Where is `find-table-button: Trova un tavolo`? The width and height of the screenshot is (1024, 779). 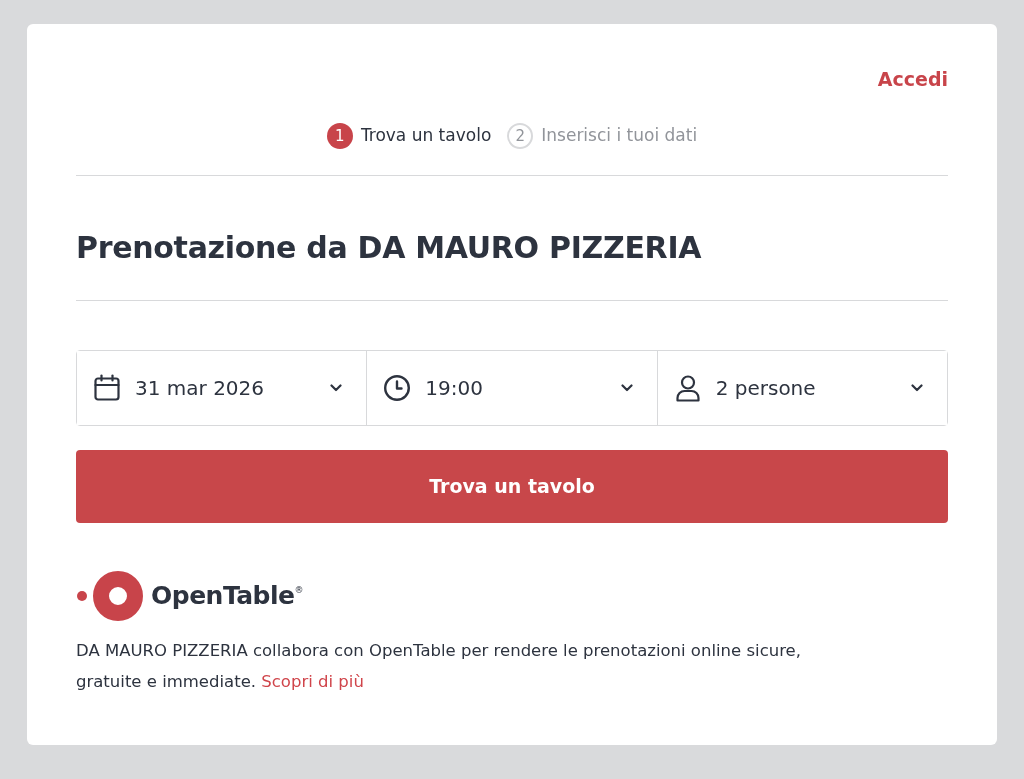
find-table-button: Trova un tavolo is located at coordinates (512, 486).